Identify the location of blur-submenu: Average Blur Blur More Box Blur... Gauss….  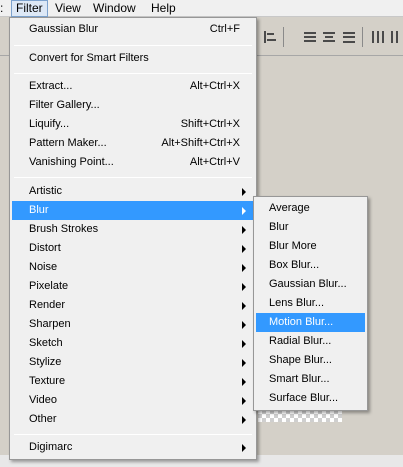
(310, 303).